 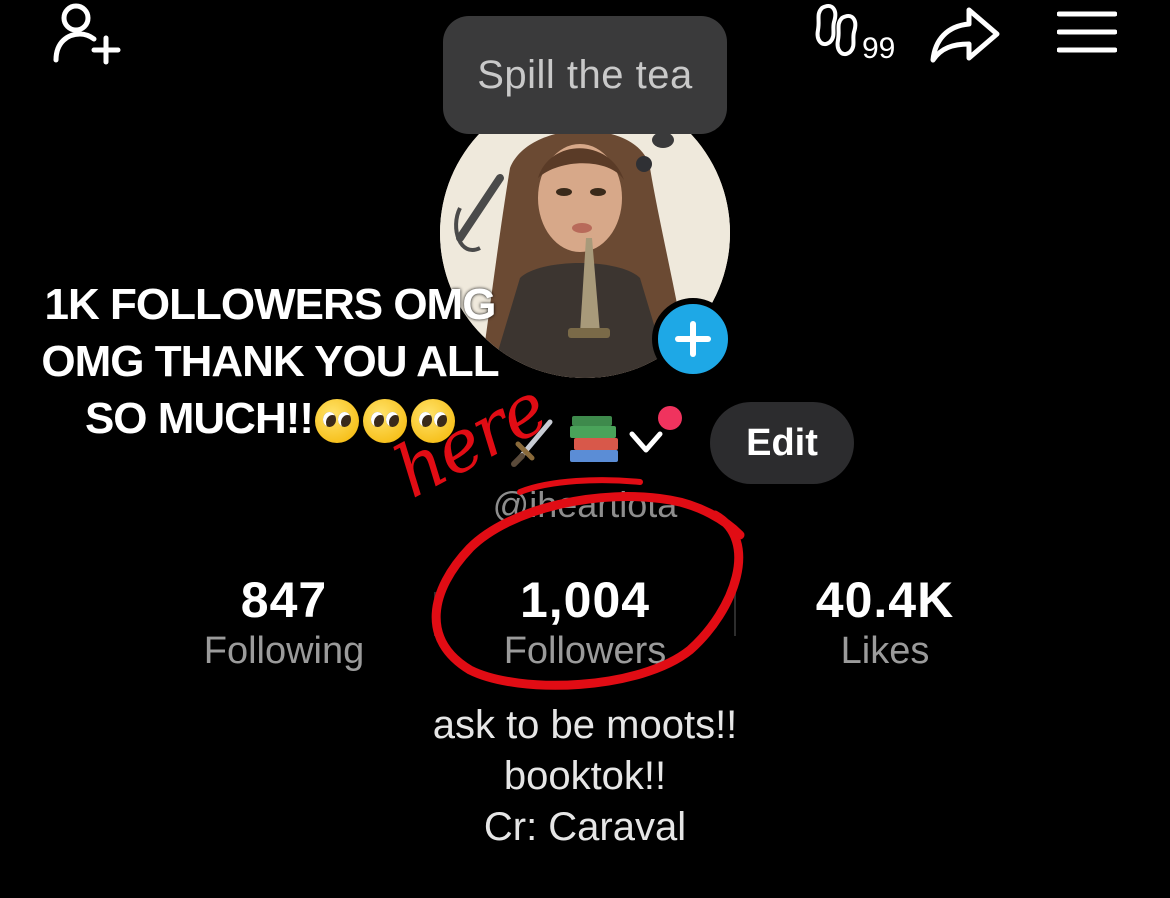 I want to click on chevron-down-icon, so click(x=646, y=442).